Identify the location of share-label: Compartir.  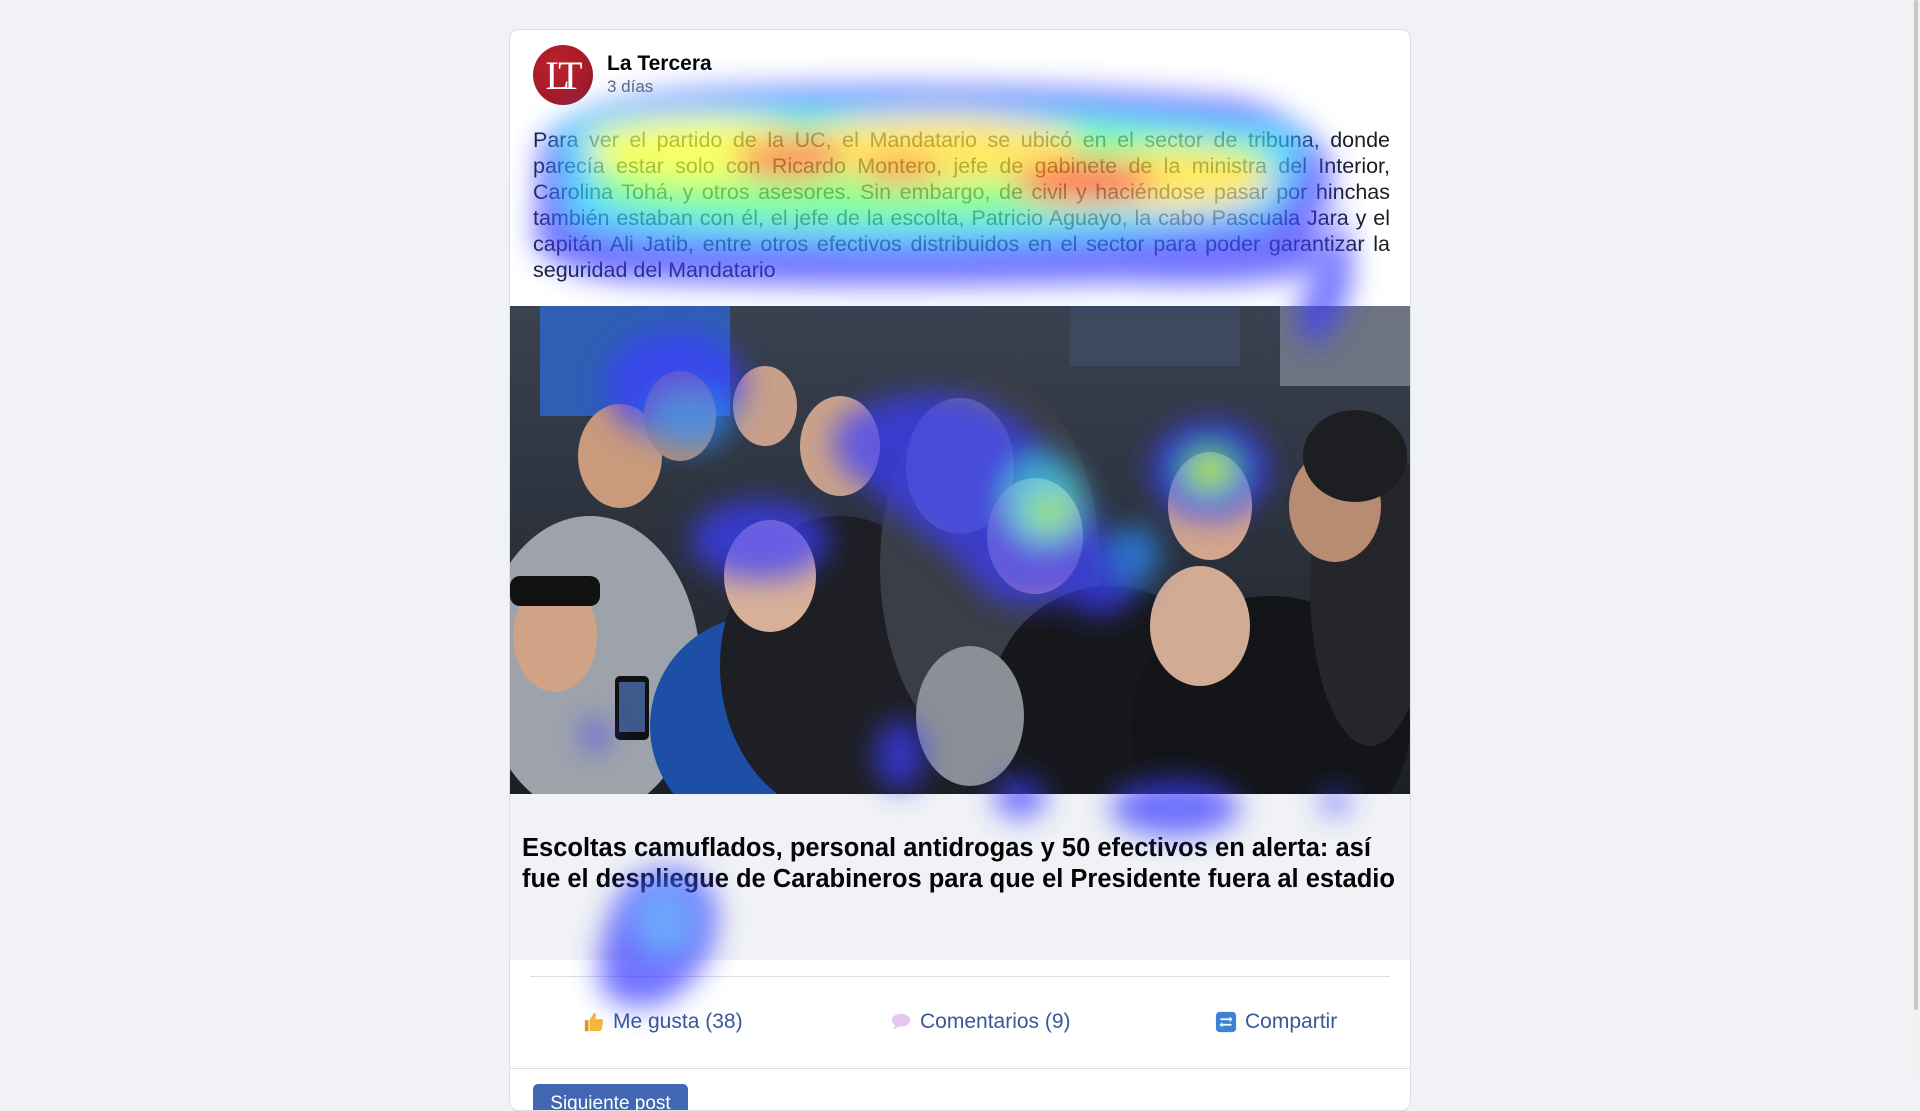
(1291, 1021).